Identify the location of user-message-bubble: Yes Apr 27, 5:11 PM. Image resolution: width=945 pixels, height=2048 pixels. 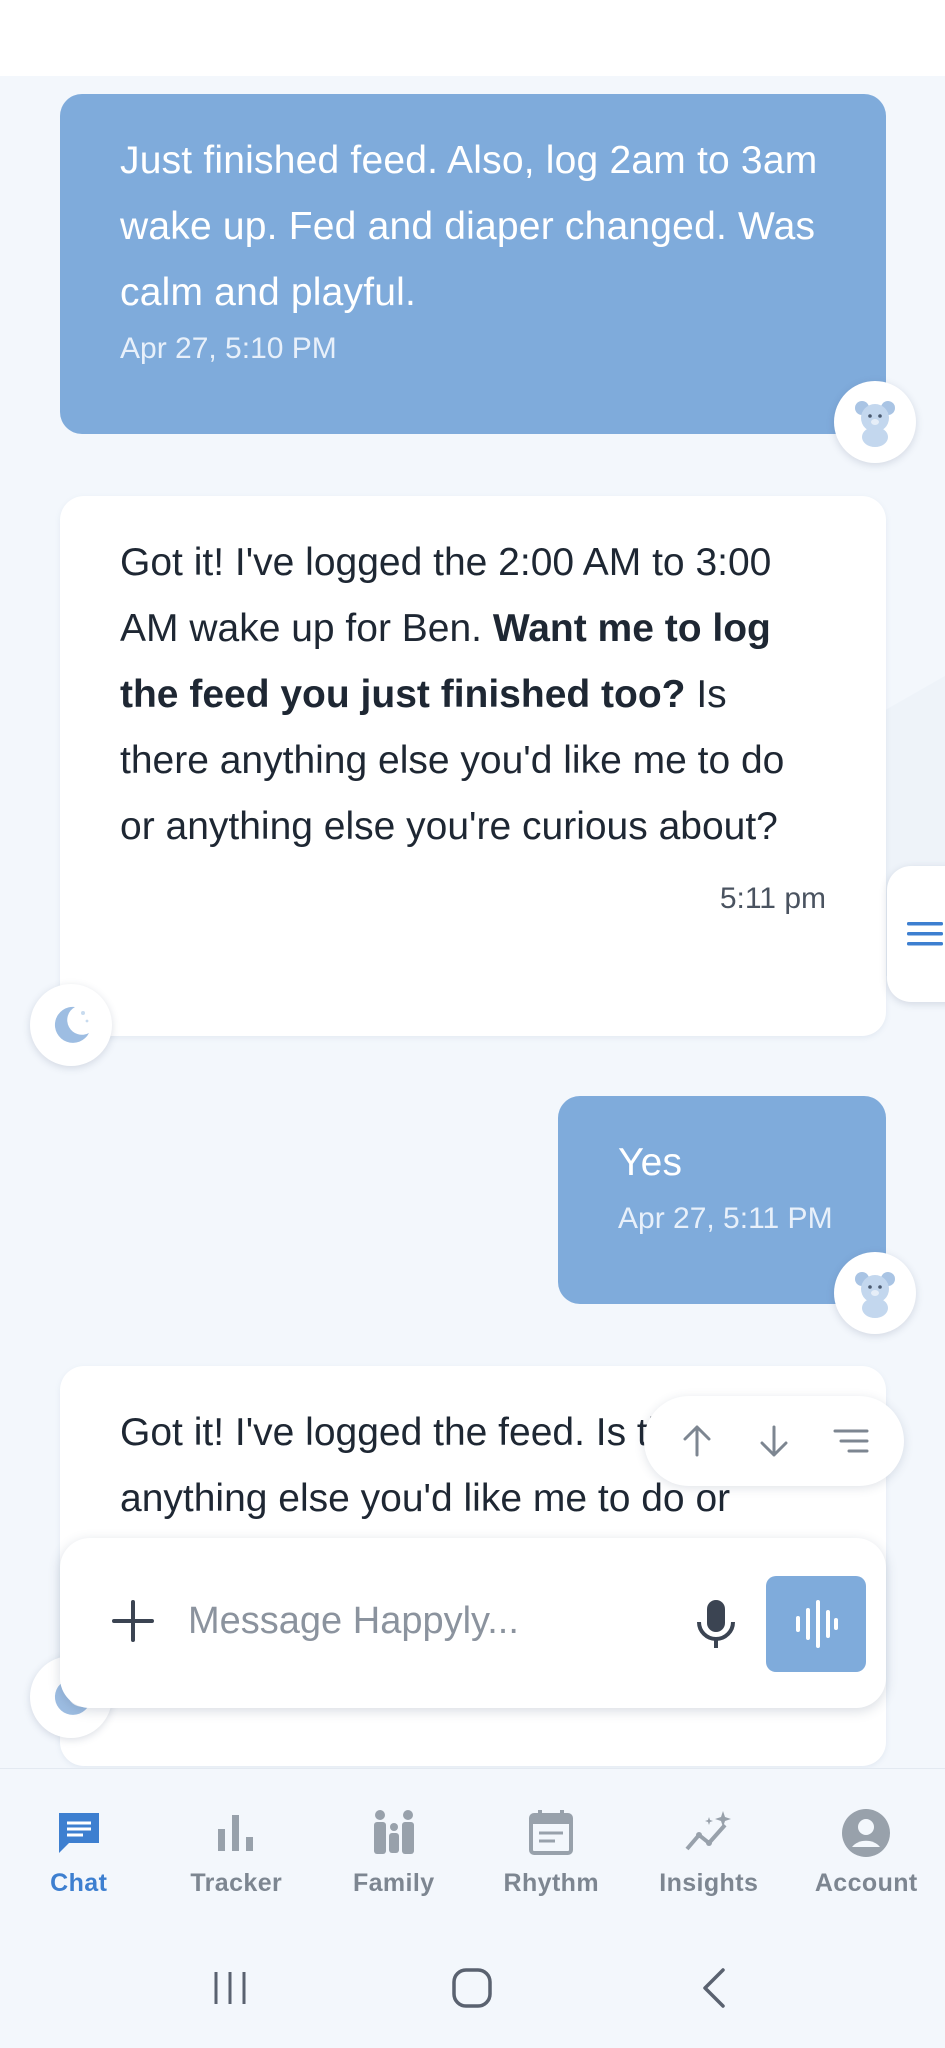
(722, 1200).